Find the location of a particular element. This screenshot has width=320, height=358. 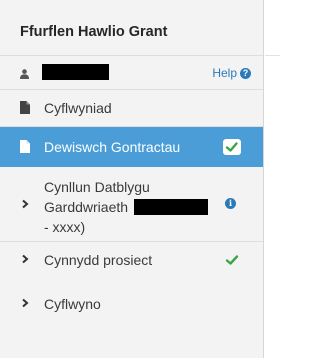

label-line-1: Cynllun Datblygu is located at coordinates (97, 187).